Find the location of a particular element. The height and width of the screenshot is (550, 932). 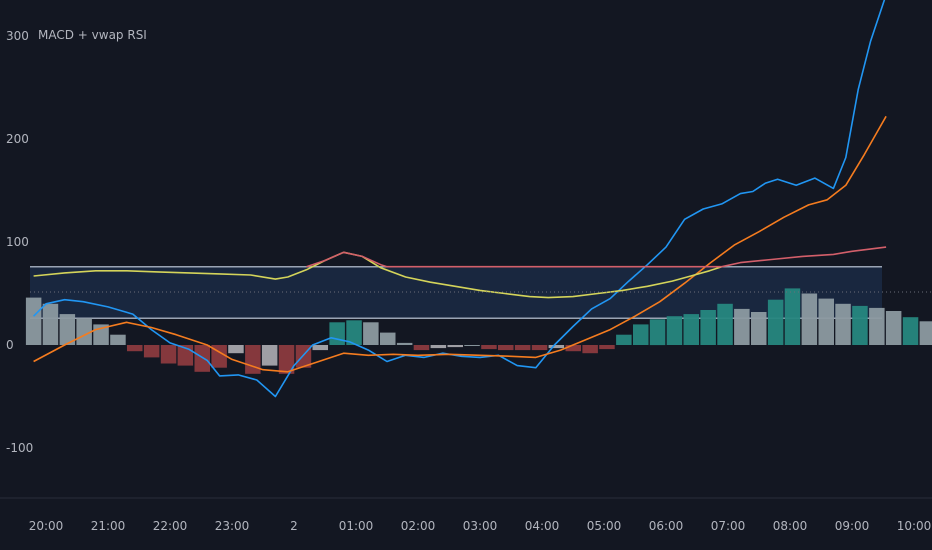

x-tick-label: 2 is located at coordinates (294, 526).